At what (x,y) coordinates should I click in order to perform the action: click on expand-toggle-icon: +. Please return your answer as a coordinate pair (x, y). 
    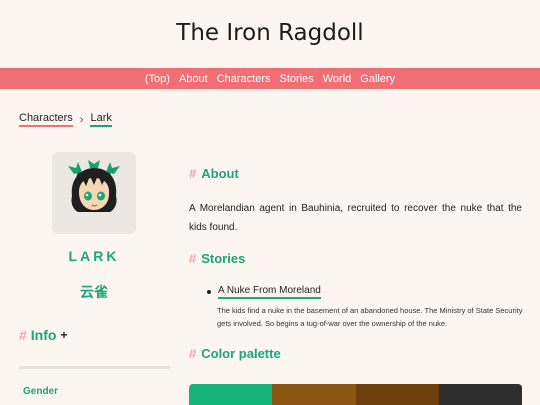
    Looking at the image, I should click on (63, 335).